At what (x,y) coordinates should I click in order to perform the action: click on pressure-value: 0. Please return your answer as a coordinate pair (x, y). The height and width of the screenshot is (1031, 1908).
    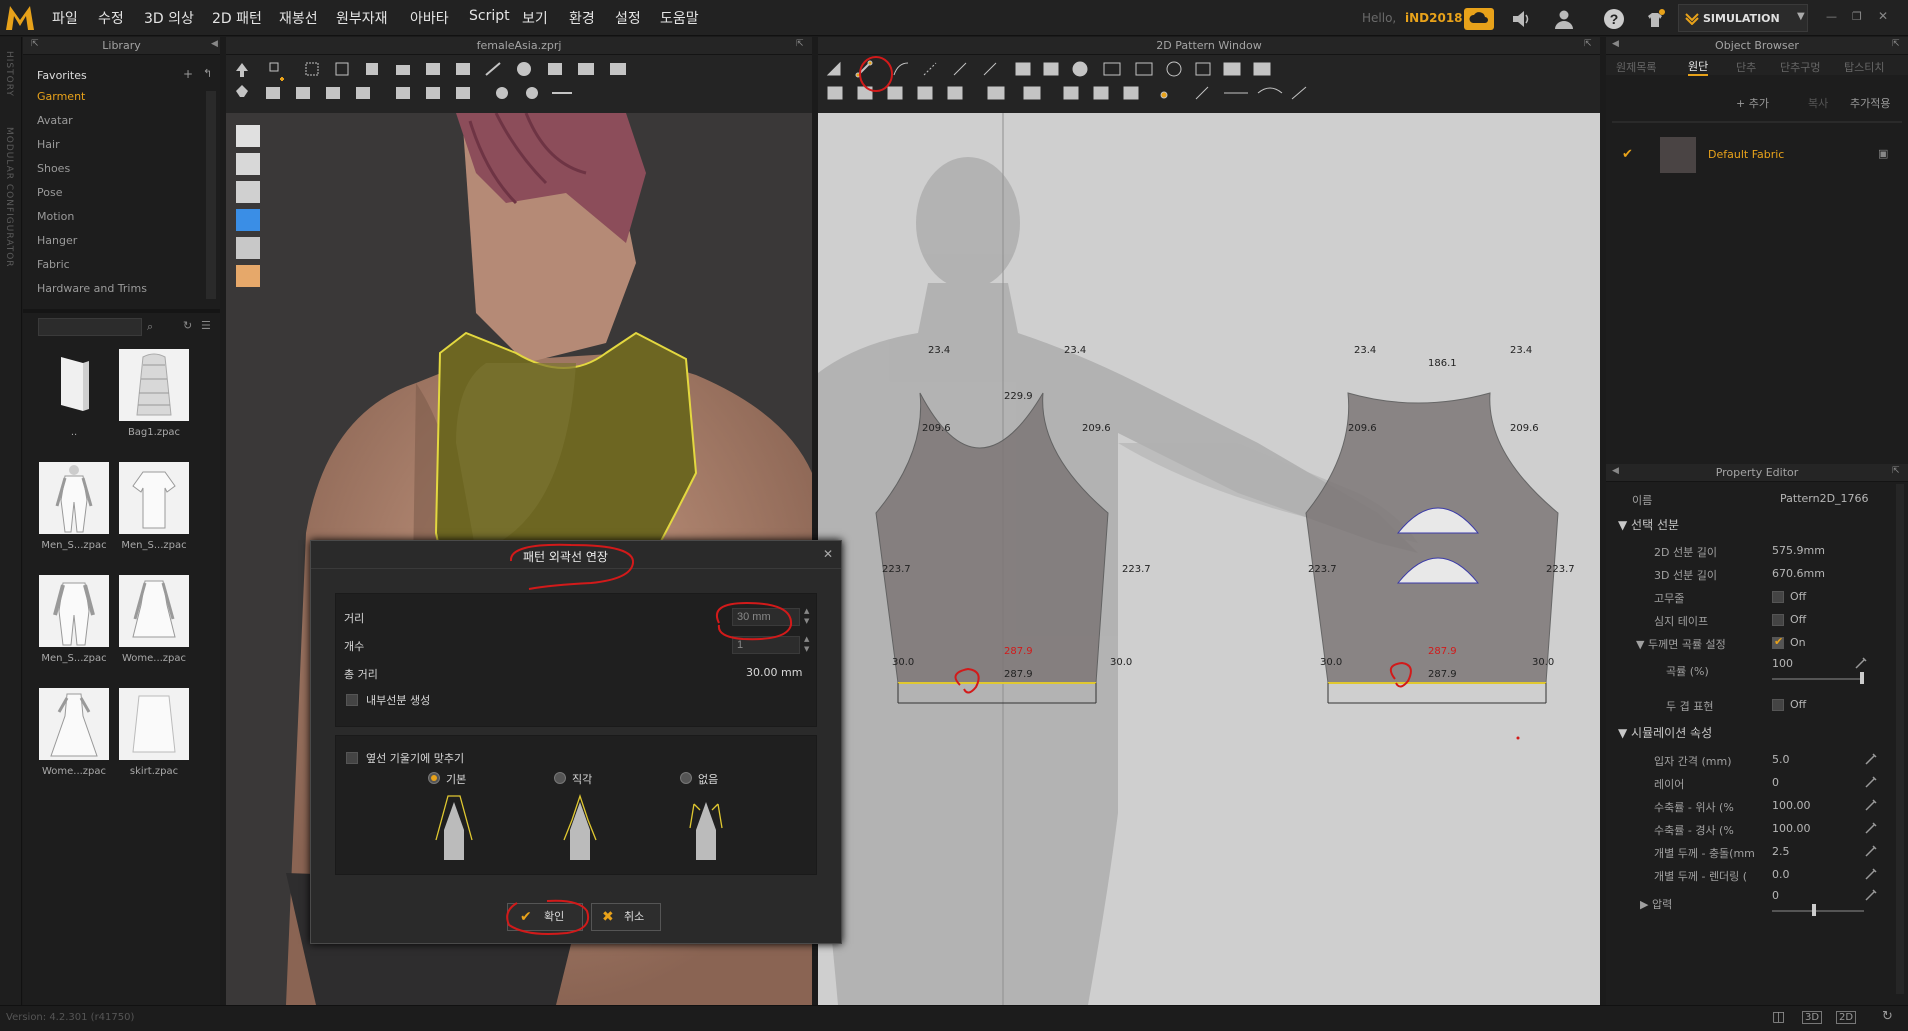
    Looking at the image, I should click on (1775, 895).